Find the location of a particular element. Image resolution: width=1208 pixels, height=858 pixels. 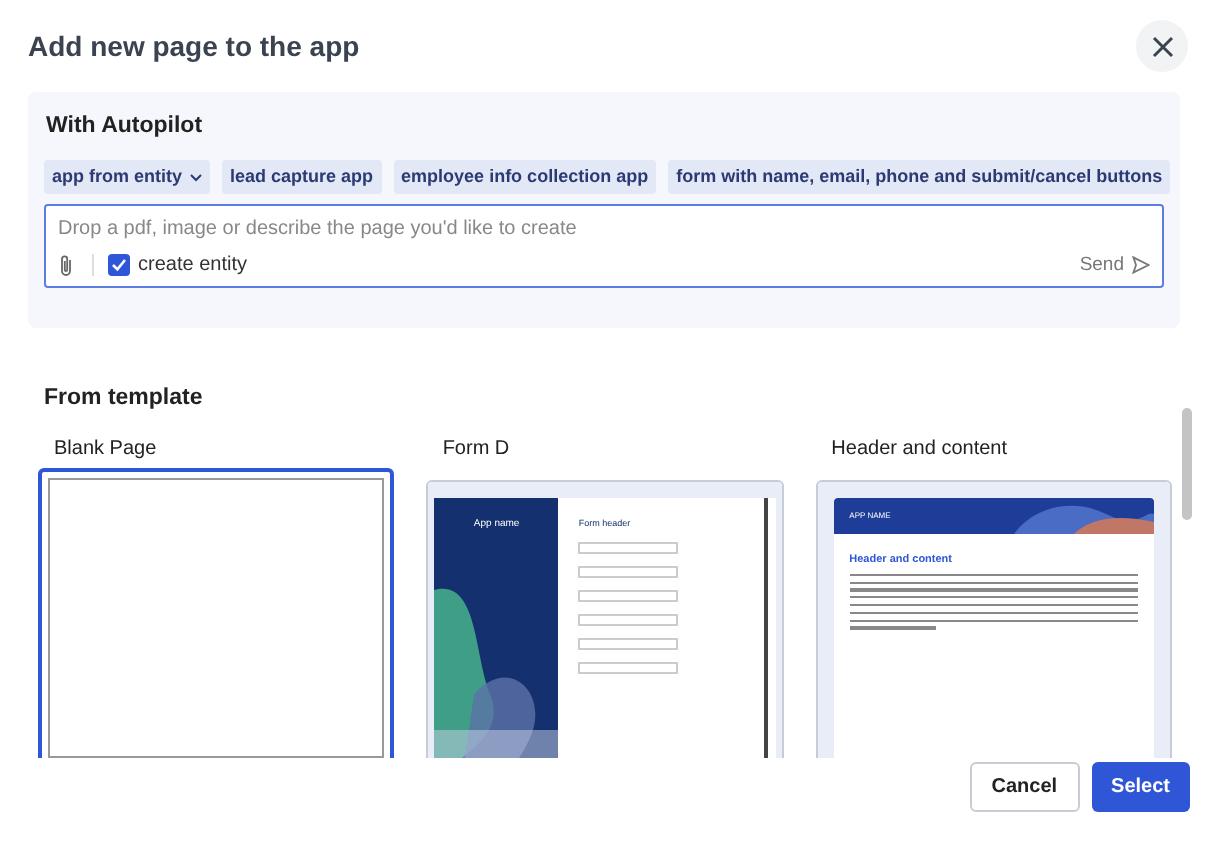

send-button: Send is located at coordinates (1114, 265).